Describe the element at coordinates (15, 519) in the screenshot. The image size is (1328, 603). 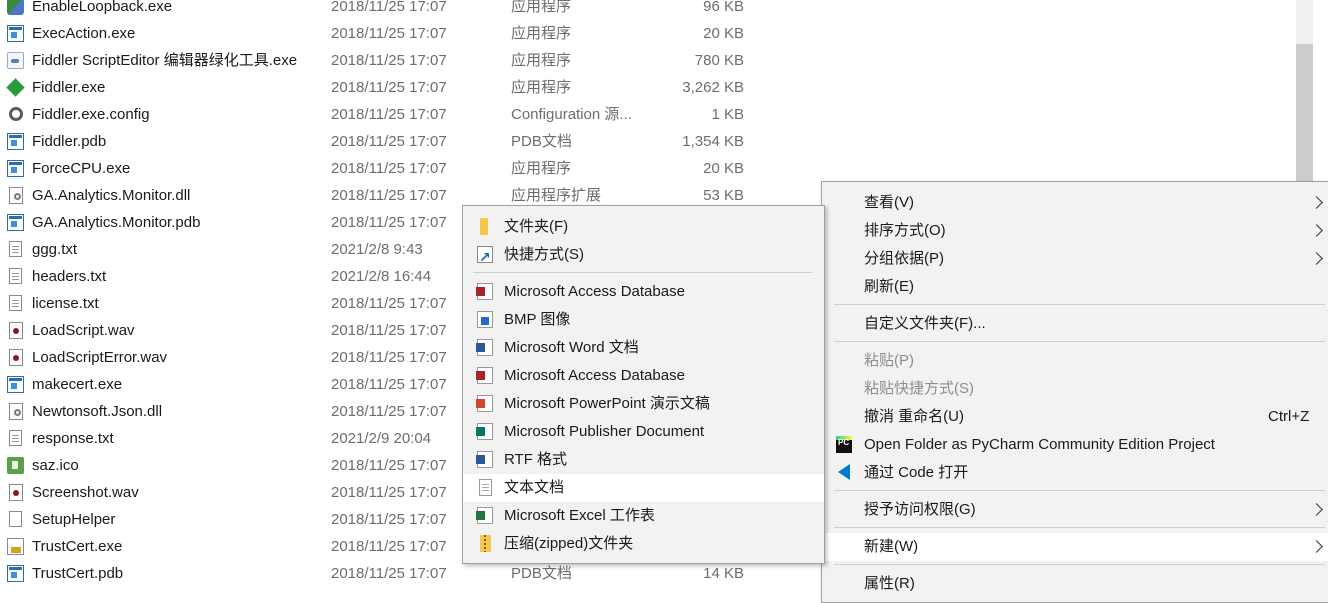
I see `blank-file-icon` at that location.